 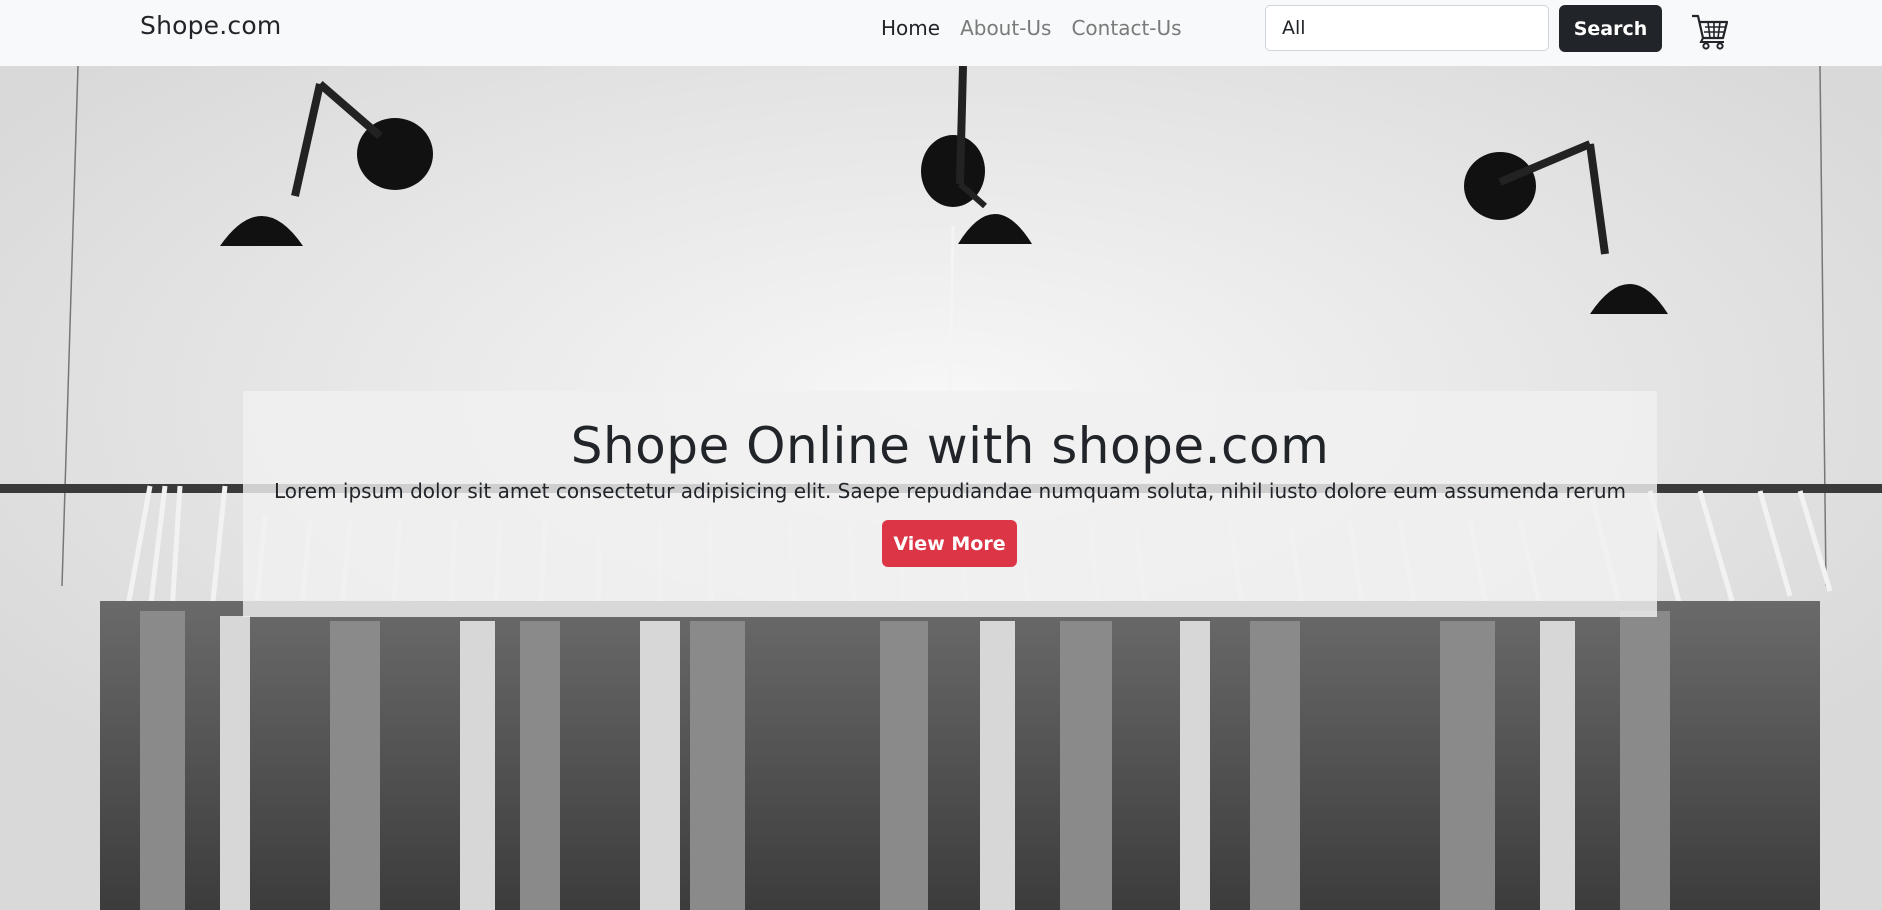 What do you see at coordinates (949, 543) in the screenshot?
I see `view-more-button: View More` at bounding box center [949, 543].